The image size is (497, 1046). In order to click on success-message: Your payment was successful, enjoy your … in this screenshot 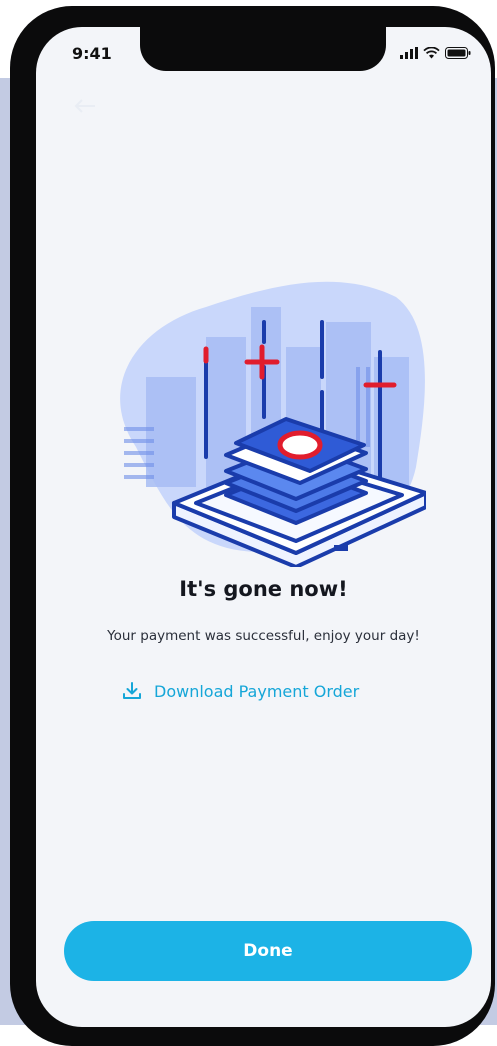, I will do `click(263, 636)`.